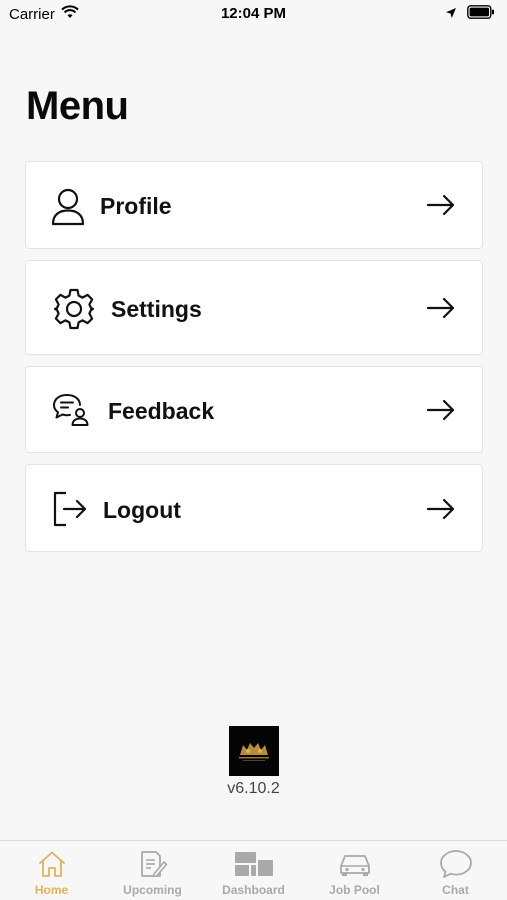 This screenshot has height=900, width=507. What do you see at coordinates (451, 14) in the screenshot?
I see `location-arrow-icon` at bounding box center [451, 14].